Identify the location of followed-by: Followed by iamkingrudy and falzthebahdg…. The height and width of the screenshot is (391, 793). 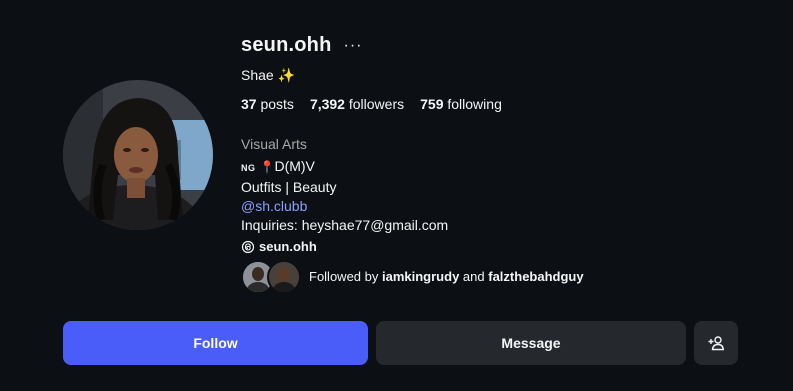
(412, 277).